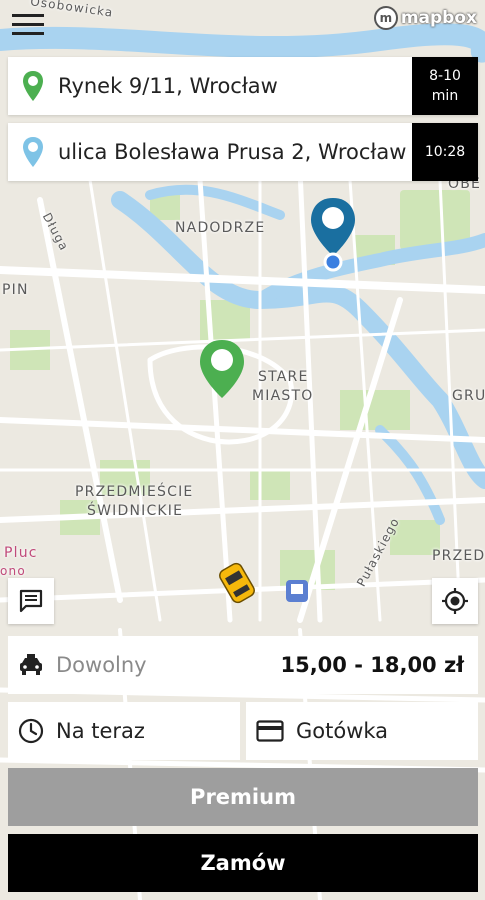 The image size is (485, 900). I want to click on locate-me-button, so click(455, 601).